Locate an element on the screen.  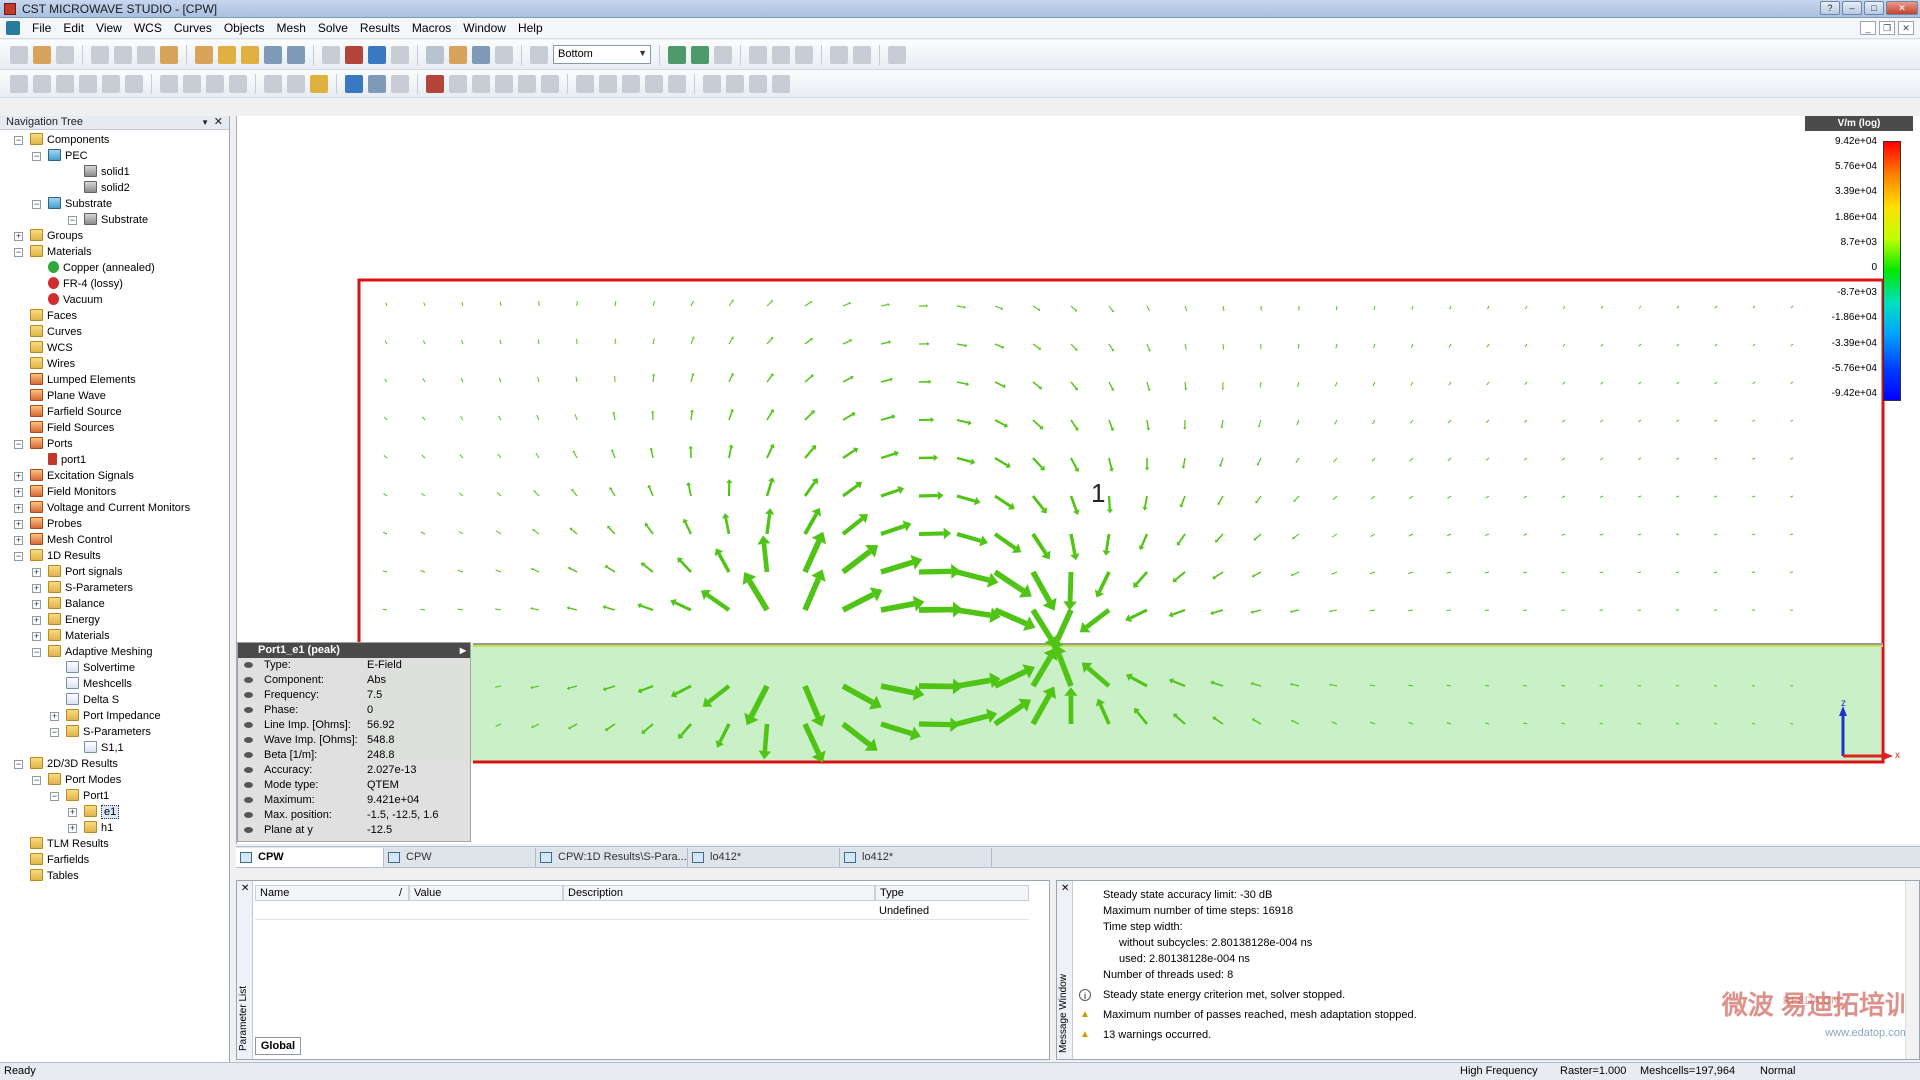
probe-icon is located at coordinates (400, 83).